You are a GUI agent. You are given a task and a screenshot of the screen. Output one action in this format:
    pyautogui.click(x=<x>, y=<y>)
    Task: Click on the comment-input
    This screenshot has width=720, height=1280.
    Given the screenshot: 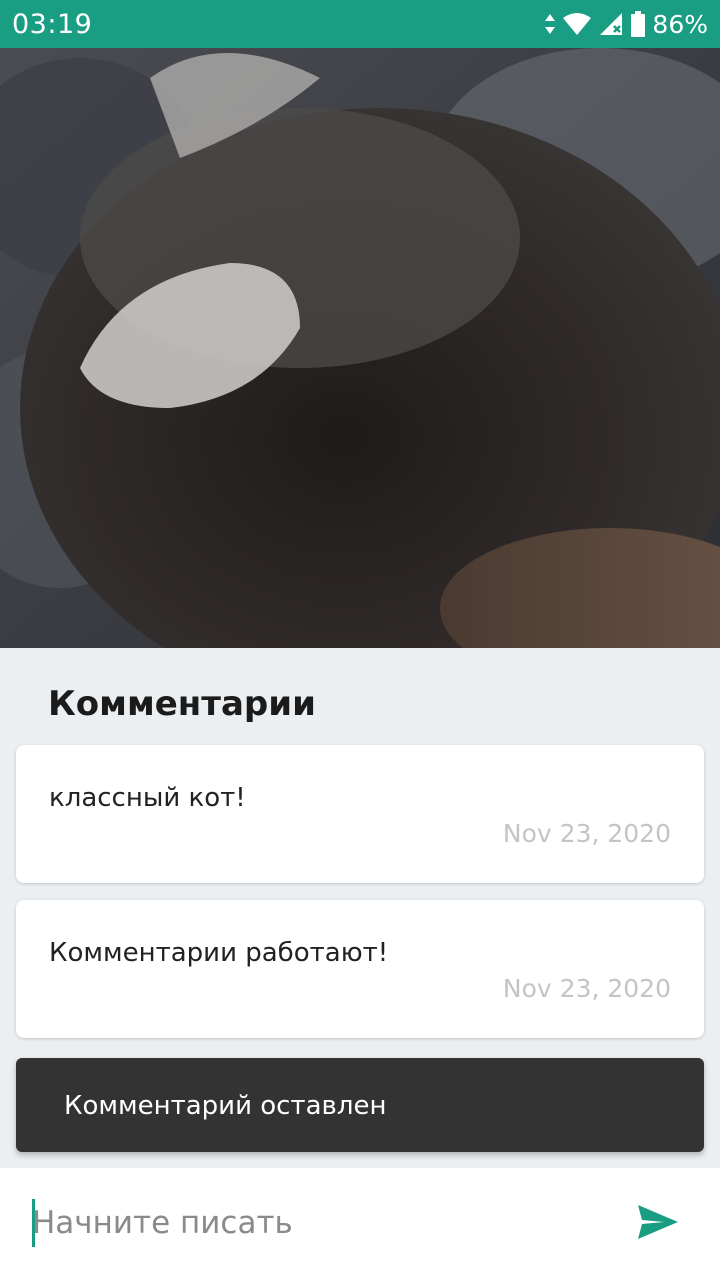 What is the action you would take?
    pyautogui.click(x=317, y=1223)
    